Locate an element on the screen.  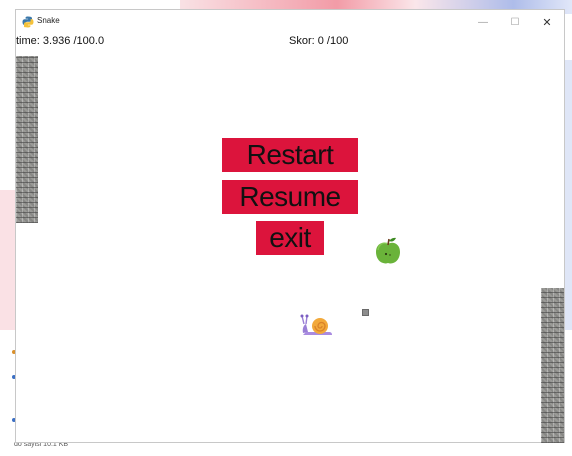
time-readout: time: 3.936 /100.0 is located at coordinates (60, 41).